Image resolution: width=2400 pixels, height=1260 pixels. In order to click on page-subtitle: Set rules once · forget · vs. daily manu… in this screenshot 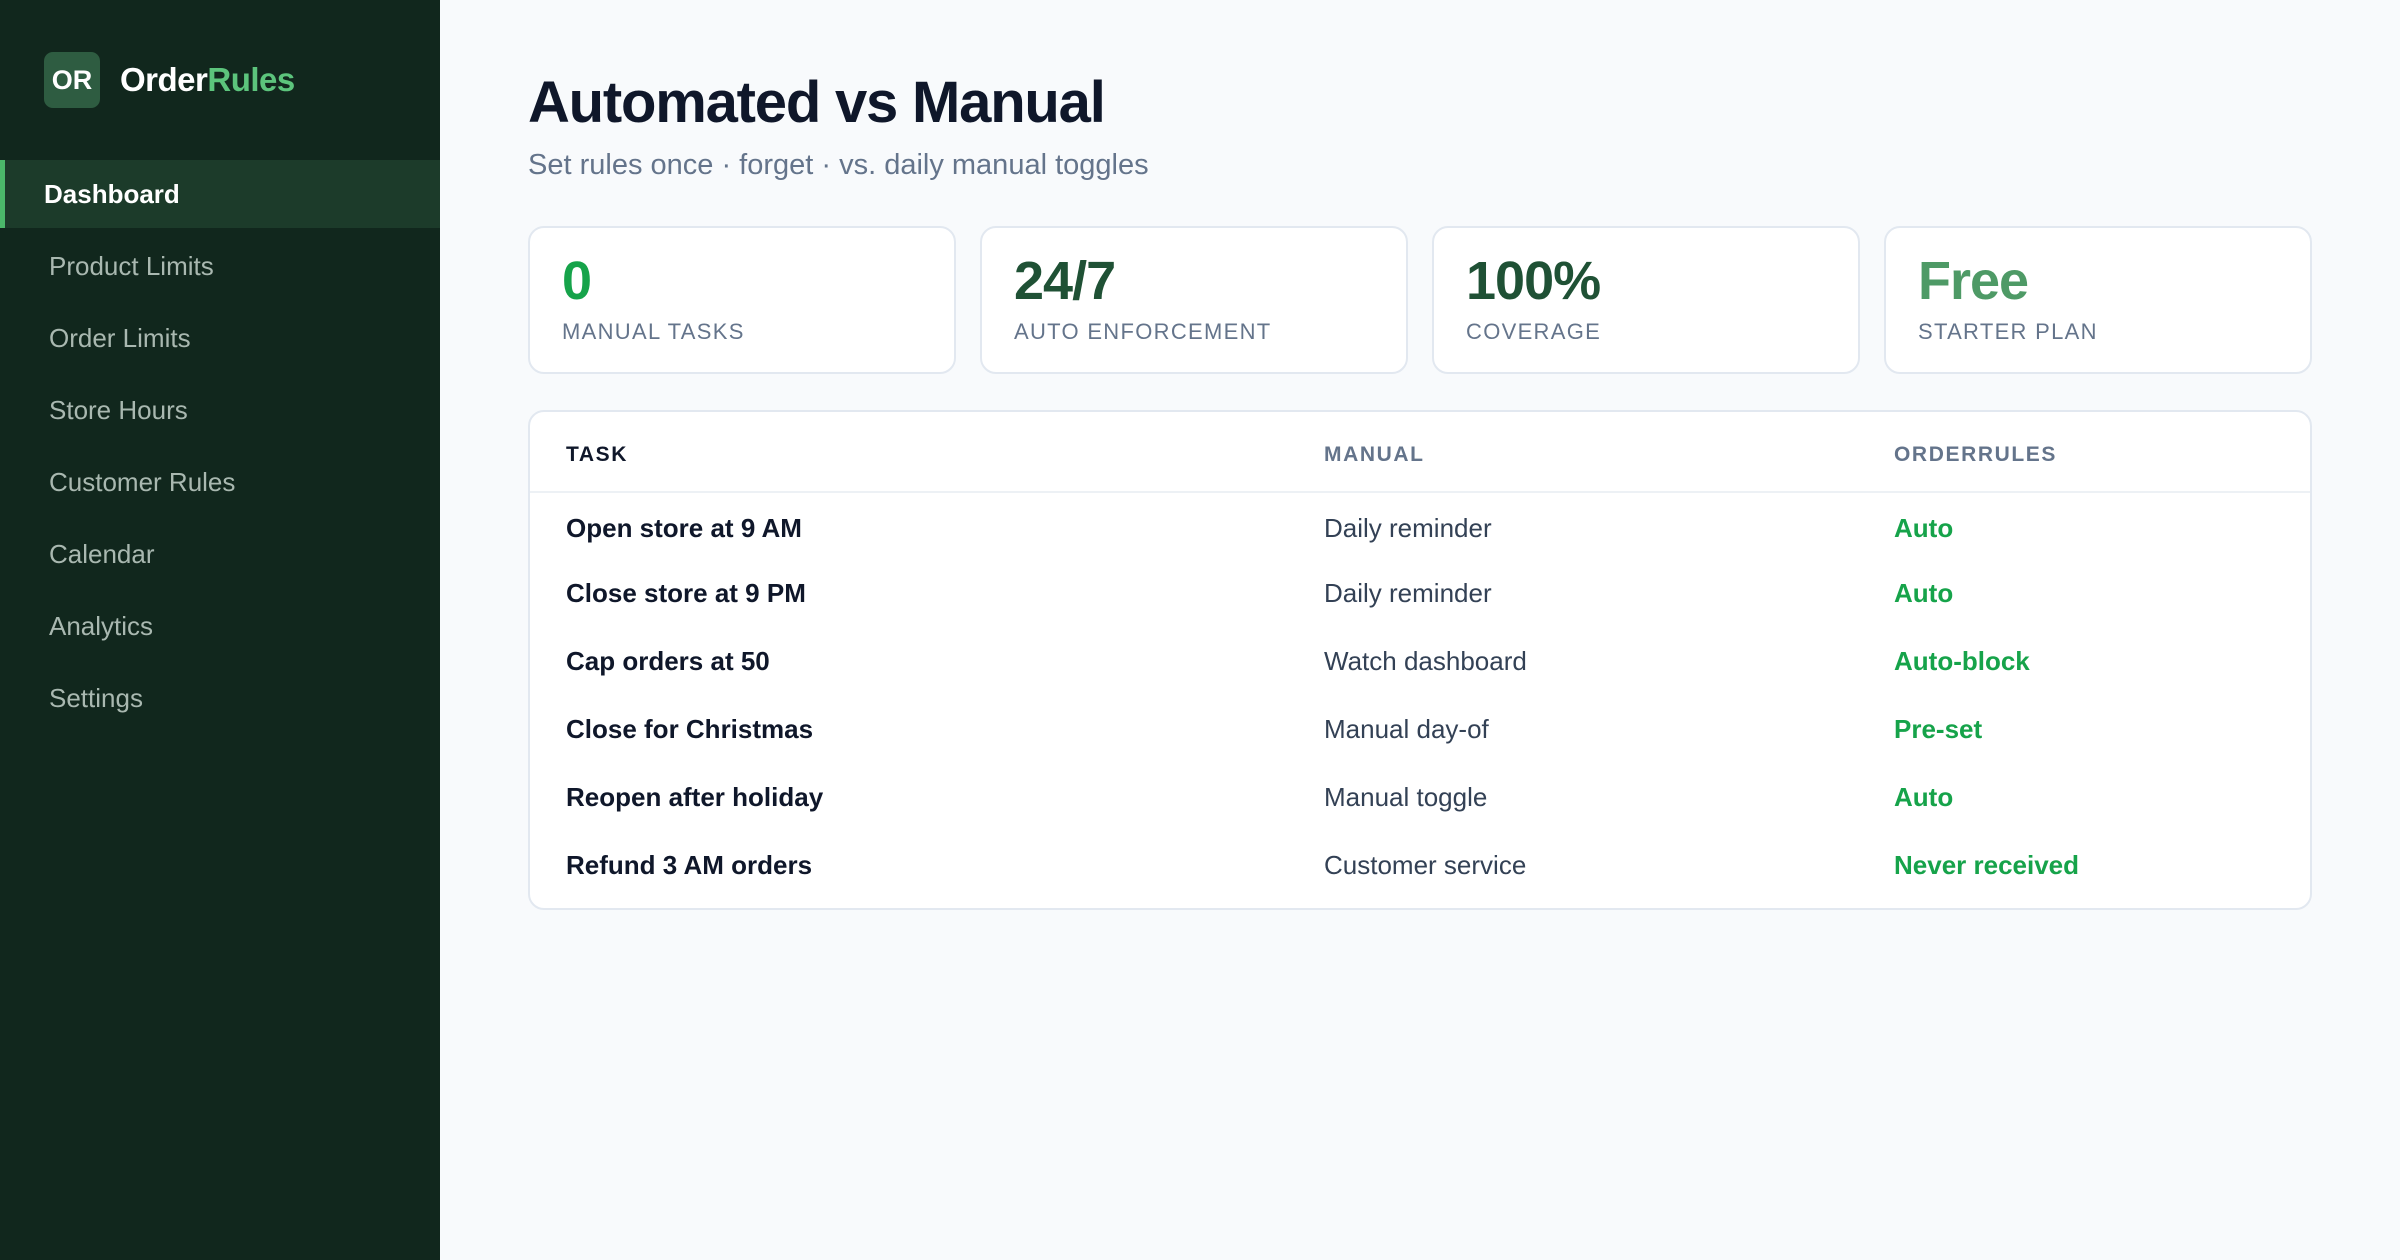, I will do `click(838, 164)`.